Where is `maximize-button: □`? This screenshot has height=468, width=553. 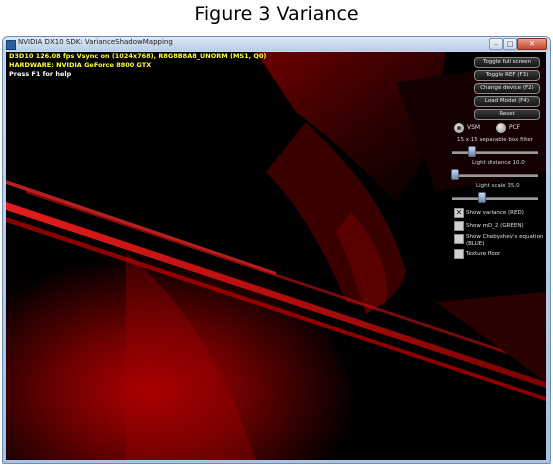 maximize-button: □ is located at coordinates (510, 44).